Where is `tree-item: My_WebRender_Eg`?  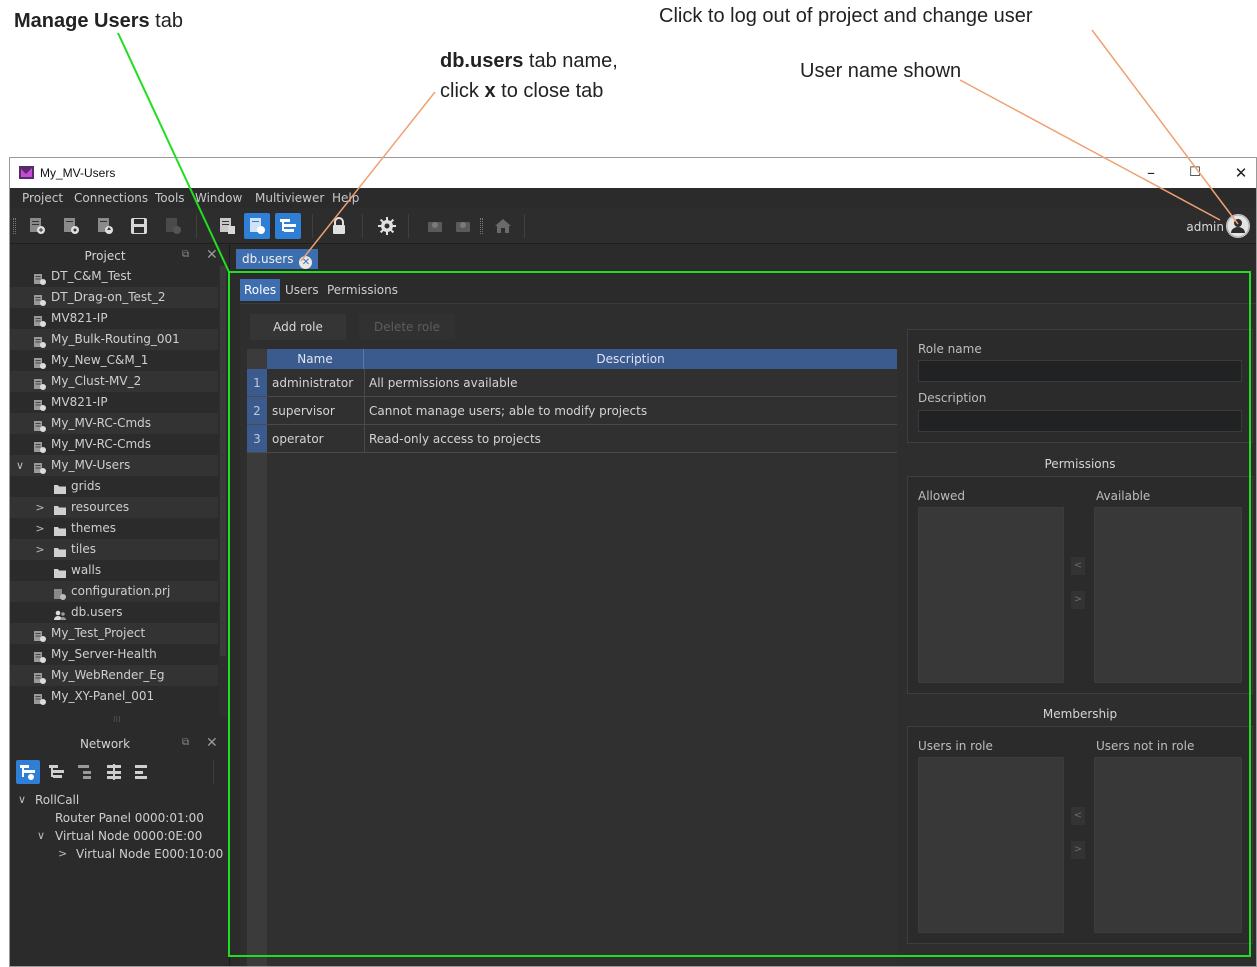 tree-item: My_WebRender_Eg is located at coordinates (114, 675).